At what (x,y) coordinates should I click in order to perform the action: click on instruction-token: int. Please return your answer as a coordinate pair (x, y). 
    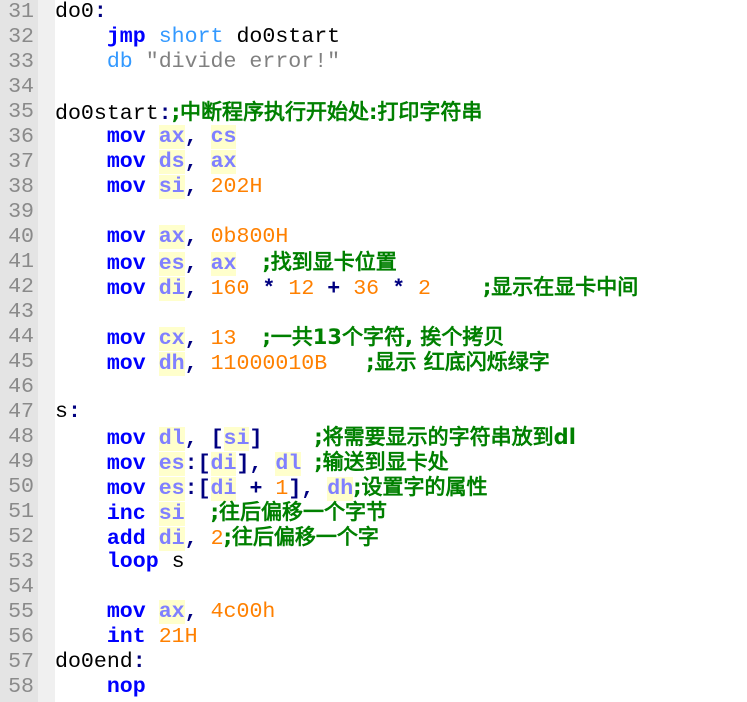
    Looking at the image, I should click on (126, 637).